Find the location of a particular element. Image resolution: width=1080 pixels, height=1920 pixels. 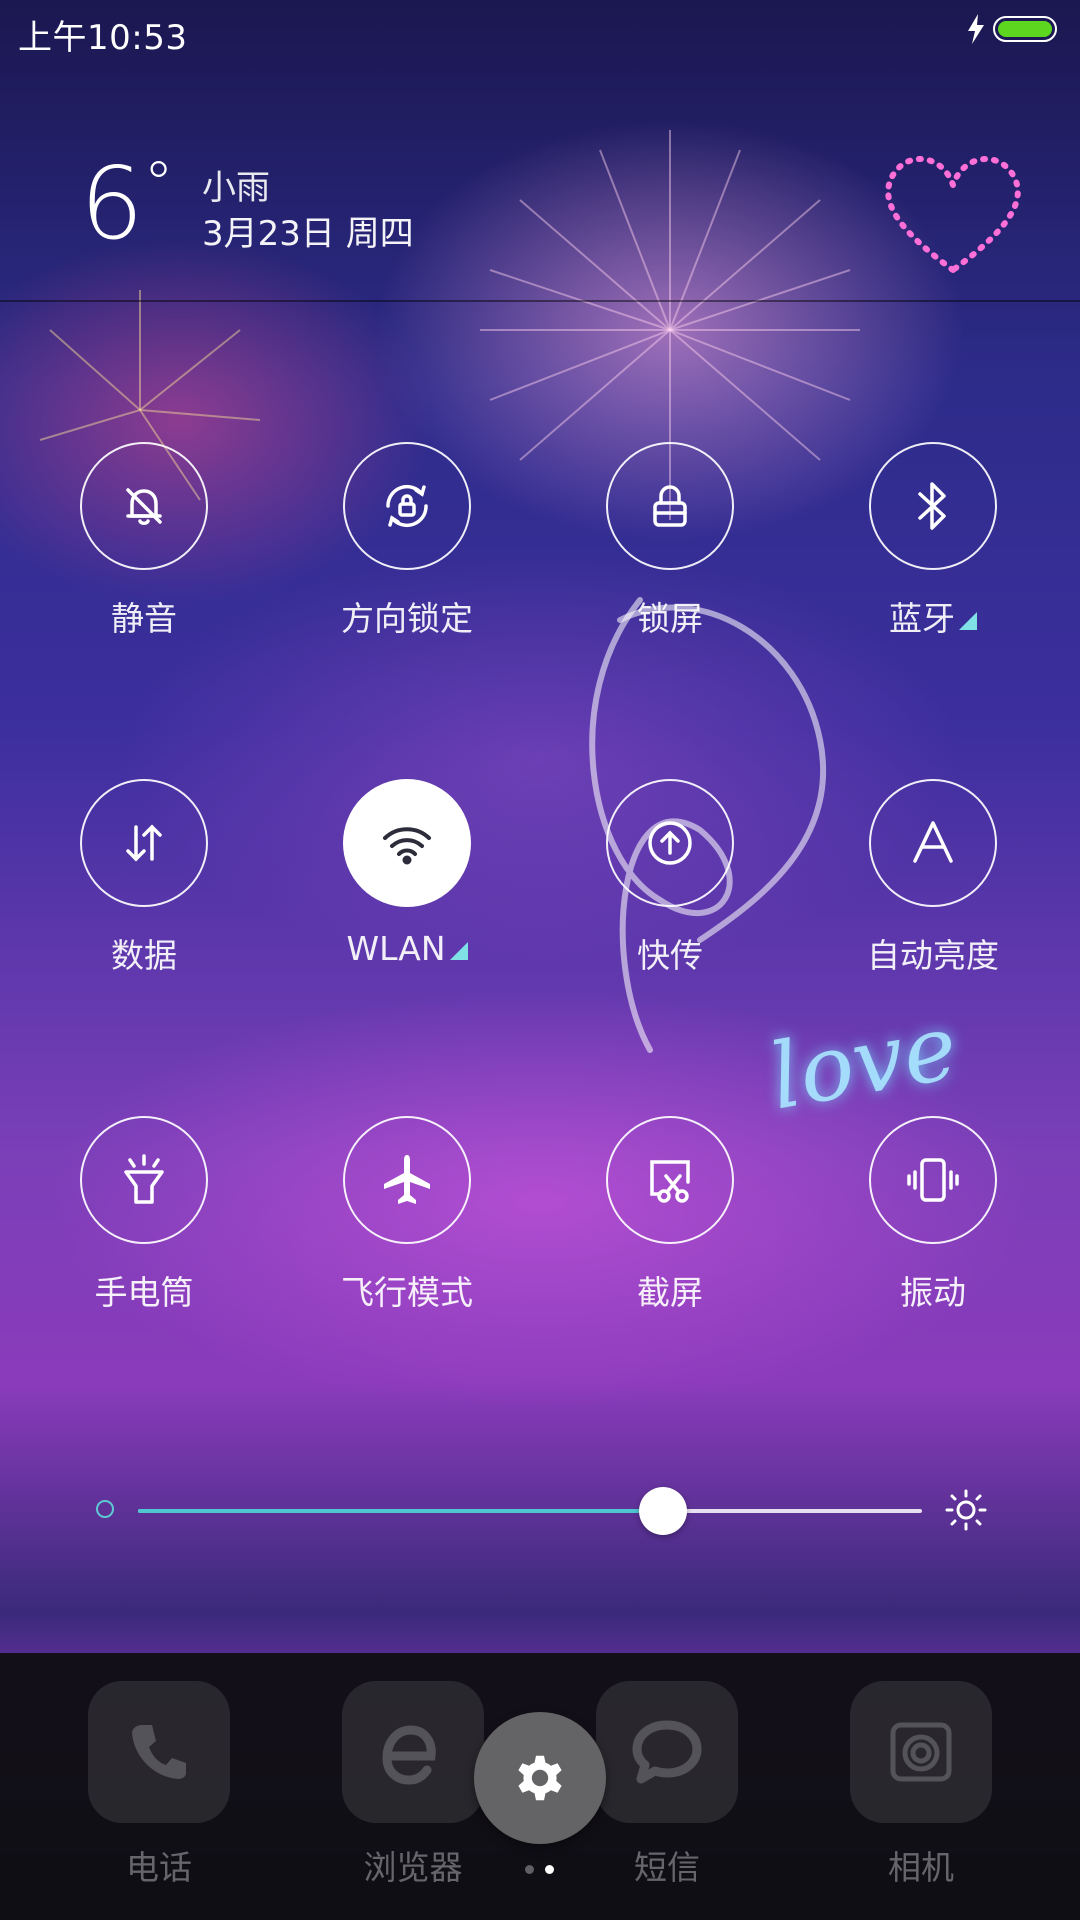

page-indicator is located at coordinates (540, 1870).